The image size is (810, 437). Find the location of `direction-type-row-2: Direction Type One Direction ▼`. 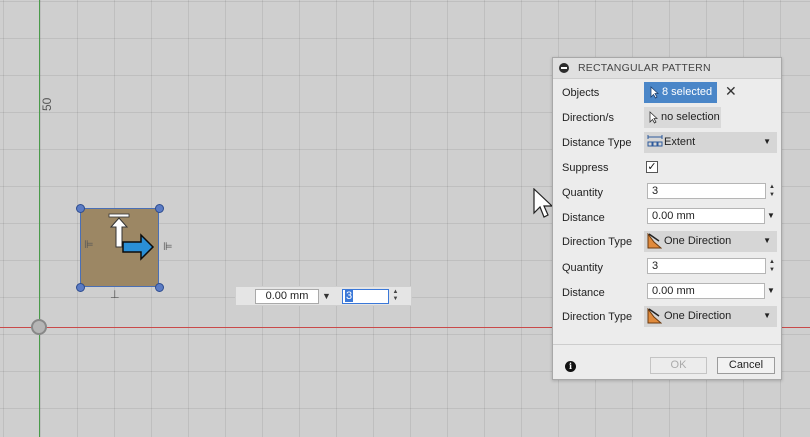

direction-type-row-2: Direction Type One Direction ▼ is located at coordinates (667, 317).